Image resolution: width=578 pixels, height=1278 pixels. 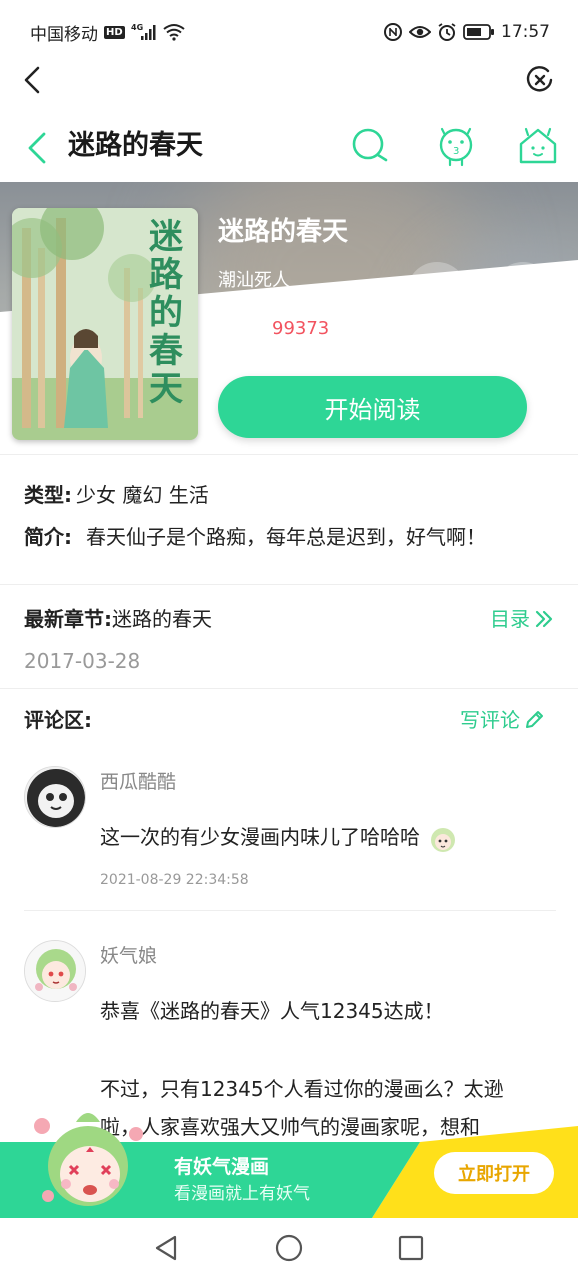 I want to click on write-comment-link: 写评论, so click(x=502, y=720).